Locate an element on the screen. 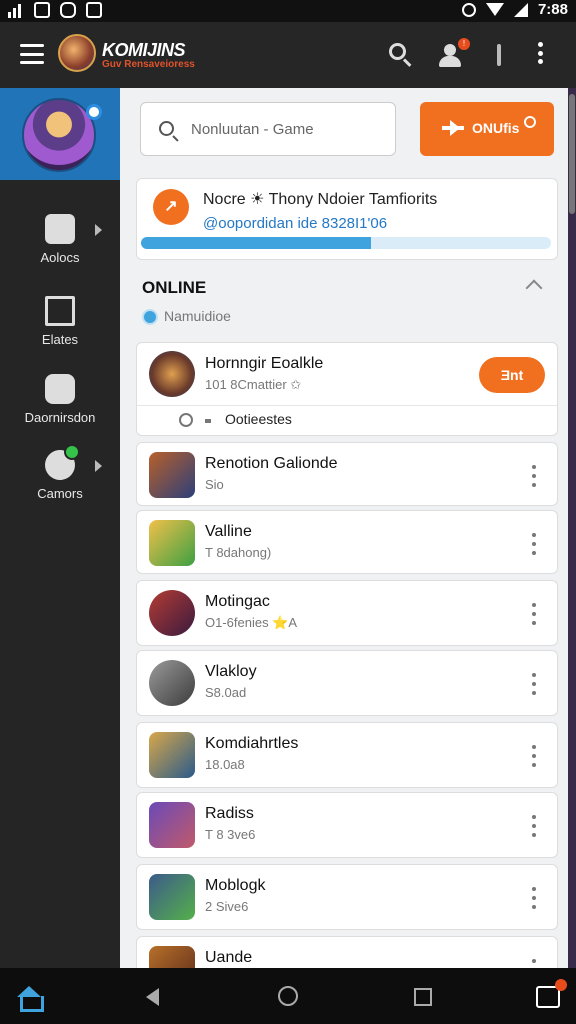 The height and width of the screenshot is (1024, 576). notice-icon: ↗ is located at coordinates (171, 207).